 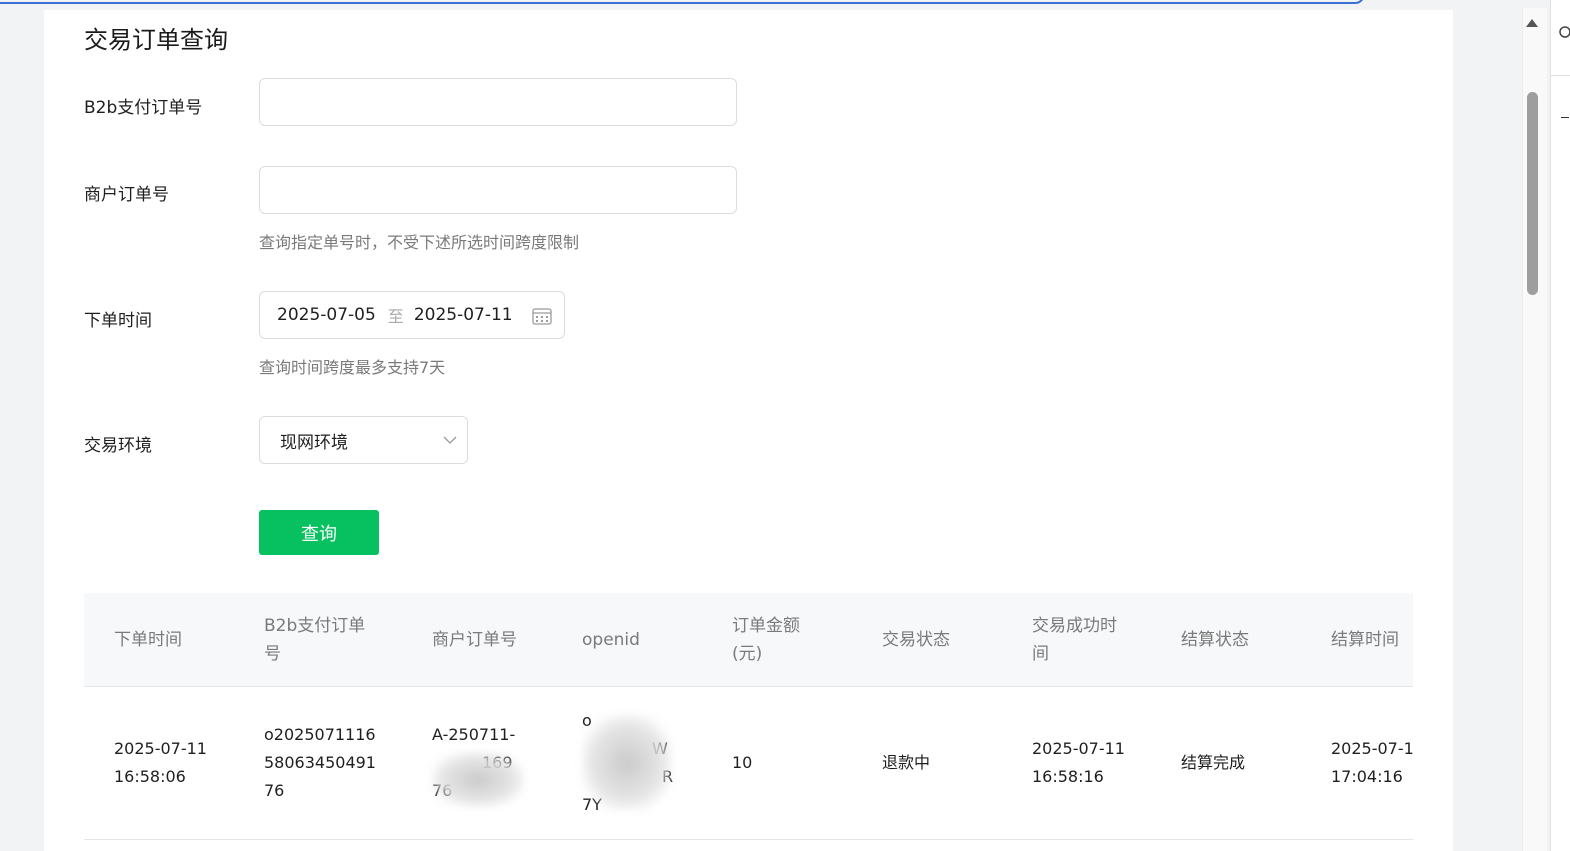 I want to click on search-icon, so click(x=1564, y=33).